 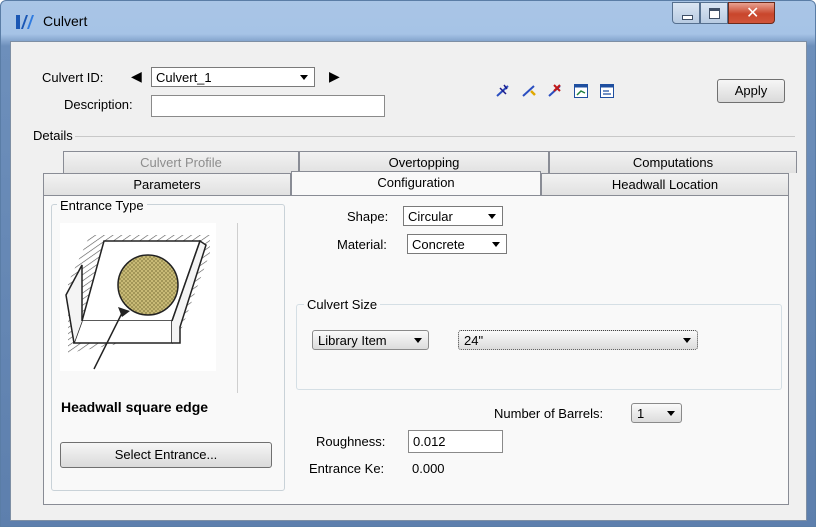 I want to click on entrance-ke-value: 0.000, so click(x=428, y=468).